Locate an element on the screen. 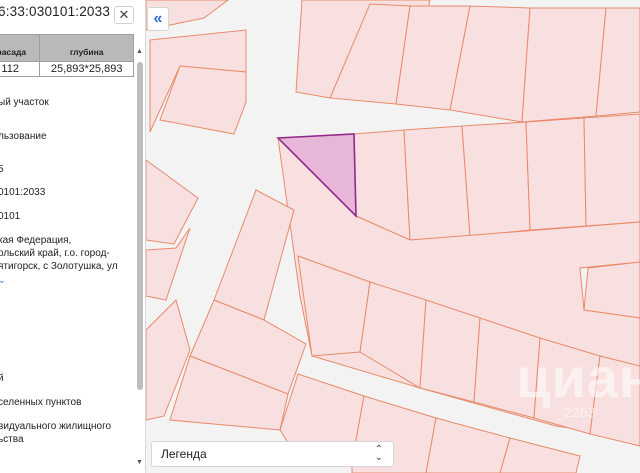  scrollbar-thumb is located at coordinates (140, 226).